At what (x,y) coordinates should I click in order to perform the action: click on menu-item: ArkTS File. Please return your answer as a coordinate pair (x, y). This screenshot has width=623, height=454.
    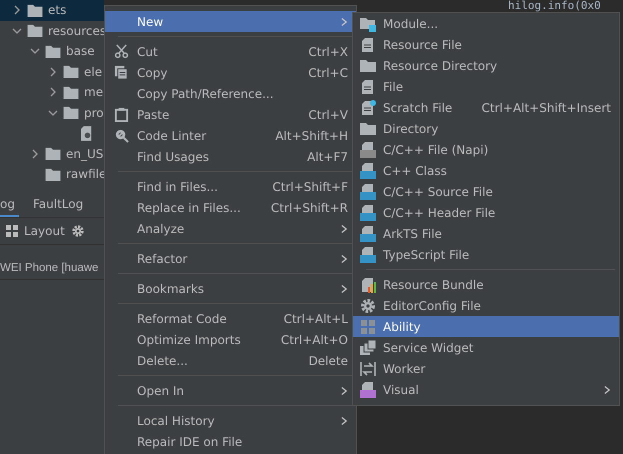
    Looking at the image, I should click on (486, 233).